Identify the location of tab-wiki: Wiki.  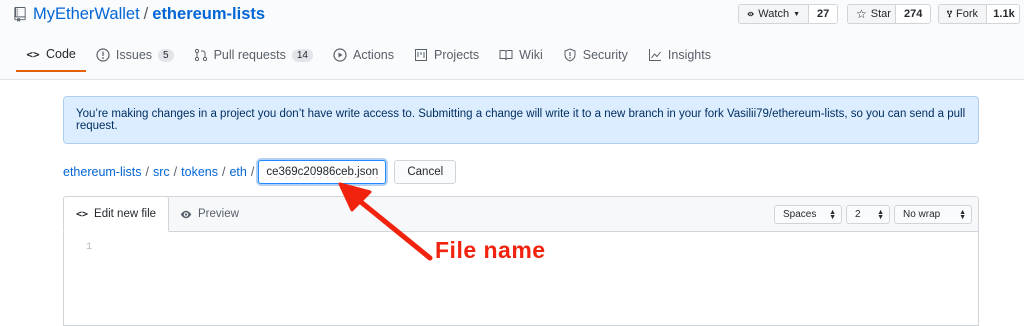
(521, 55).